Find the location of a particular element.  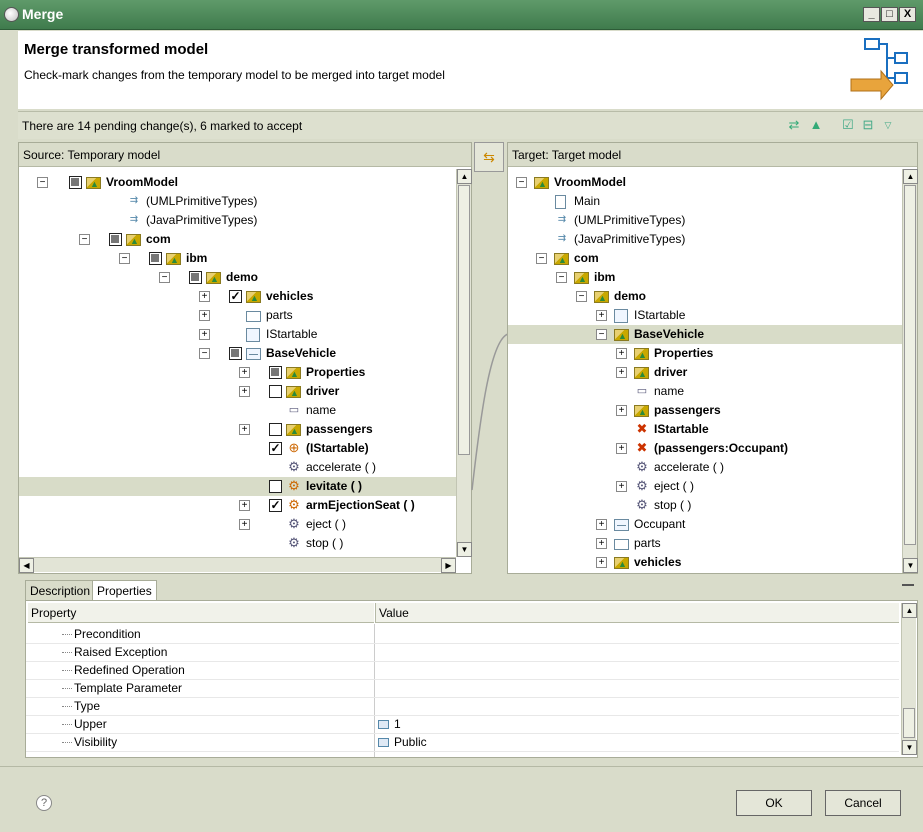

cancel-button: Cancel is located at coordinates (863, 803).